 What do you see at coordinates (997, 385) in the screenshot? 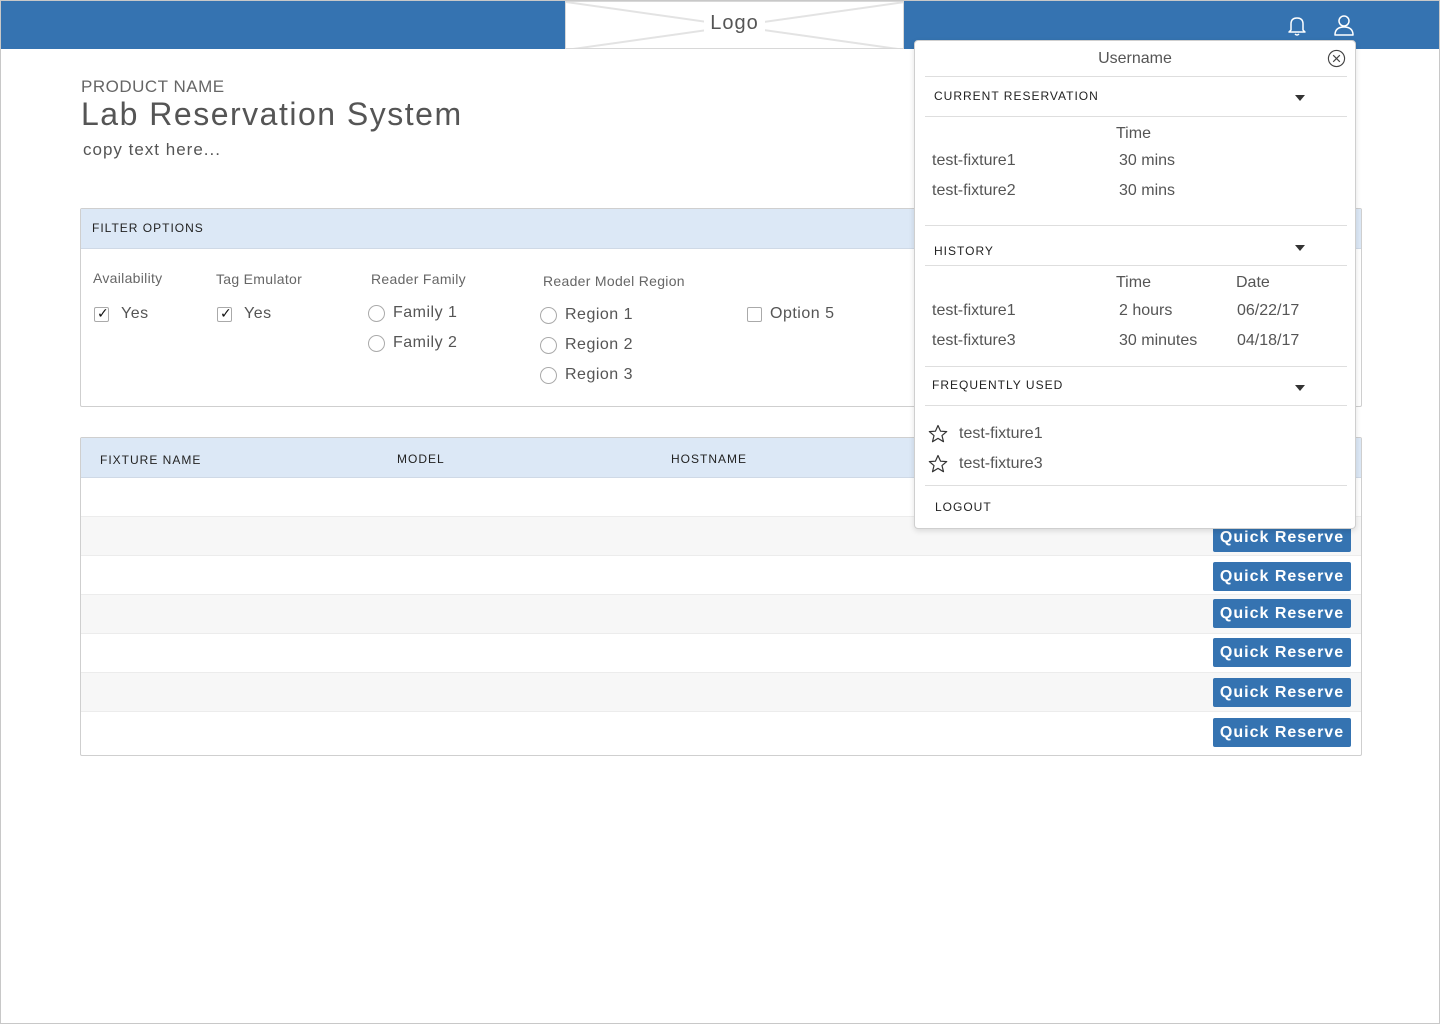
I see `frequently-used-title: FREQUENTLY USED` at bounding box center [997, 385].